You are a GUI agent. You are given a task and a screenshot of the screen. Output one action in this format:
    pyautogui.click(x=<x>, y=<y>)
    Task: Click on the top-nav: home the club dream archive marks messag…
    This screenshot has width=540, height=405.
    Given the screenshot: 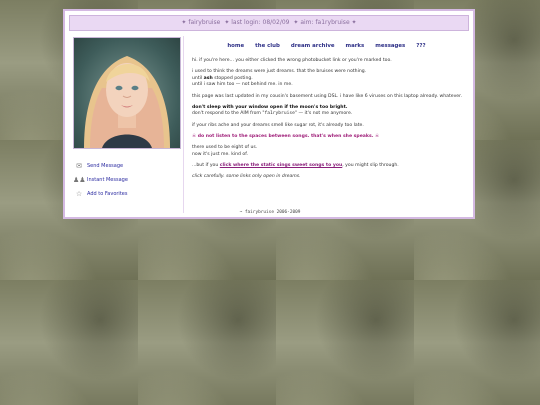 What is the action you would take?
    pyautogui.click(x=326, y=46)
    